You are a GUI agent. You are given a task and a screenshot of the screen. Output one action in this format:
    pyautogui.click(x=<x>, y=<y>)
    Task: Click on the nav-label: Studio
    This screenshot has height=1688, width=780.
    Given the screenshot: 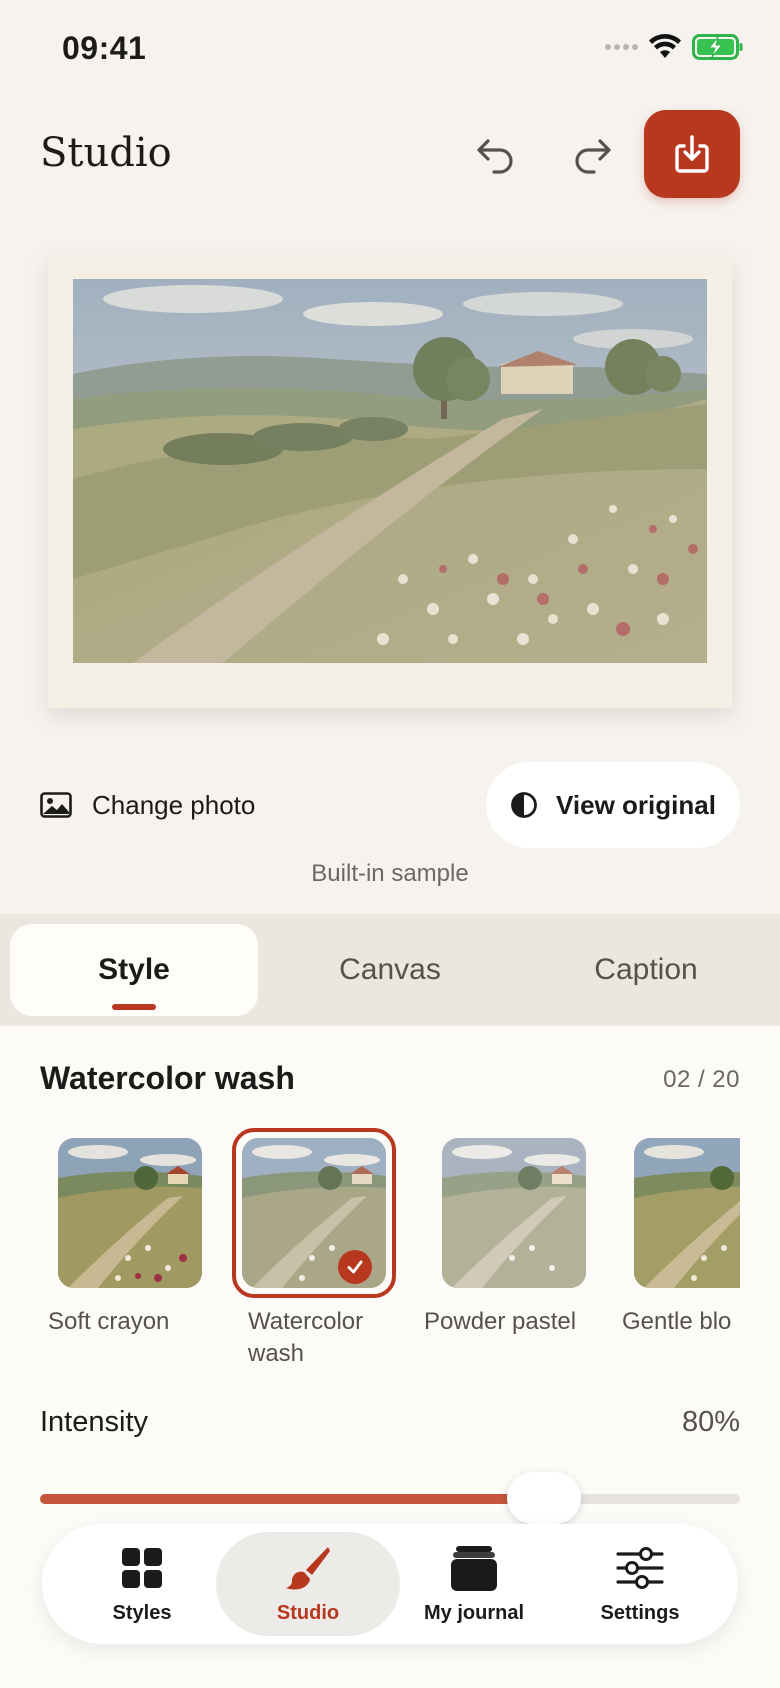 What is the action you would take?
    pyautogui.click(x=308, y=1612)
    